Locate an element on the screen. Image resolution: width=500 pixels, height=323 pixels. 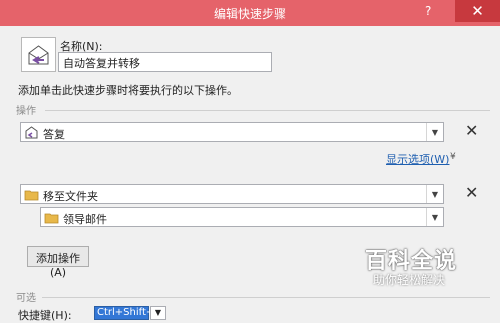
title-bar: 编辑快速步骤 ? ✕ is located at coordinates (250, 13).